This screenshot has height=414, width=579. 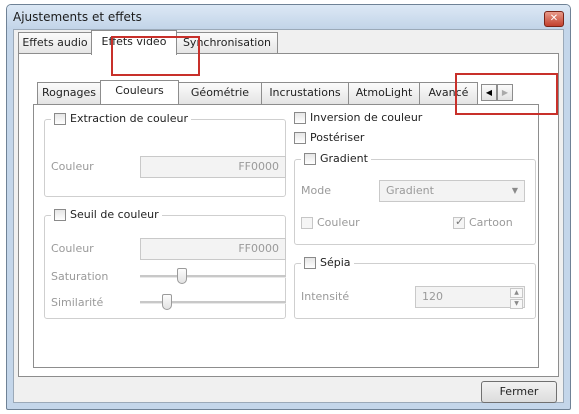 I want to click on sepia-intensity-label: Intensité, so click(x=325, y=296).